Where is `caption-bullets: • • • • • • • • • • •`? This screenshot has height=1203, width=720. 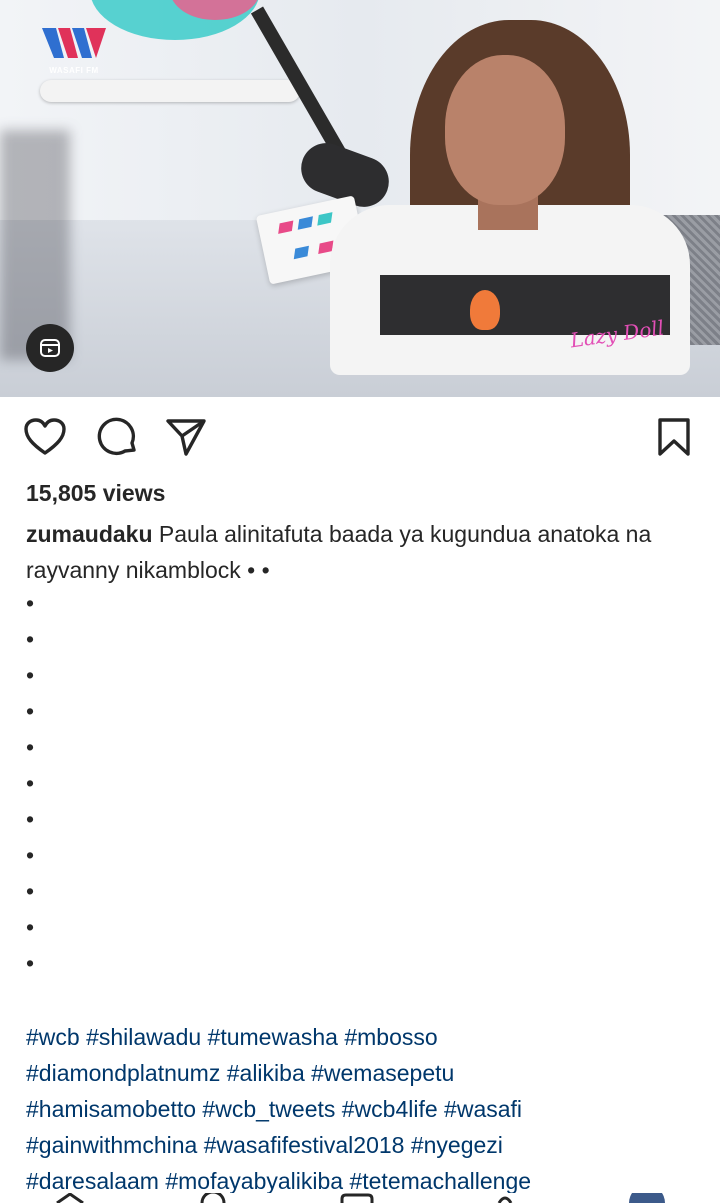 caption-bullets: • • • • • • • • • • • is located at coordinates (36, 783).